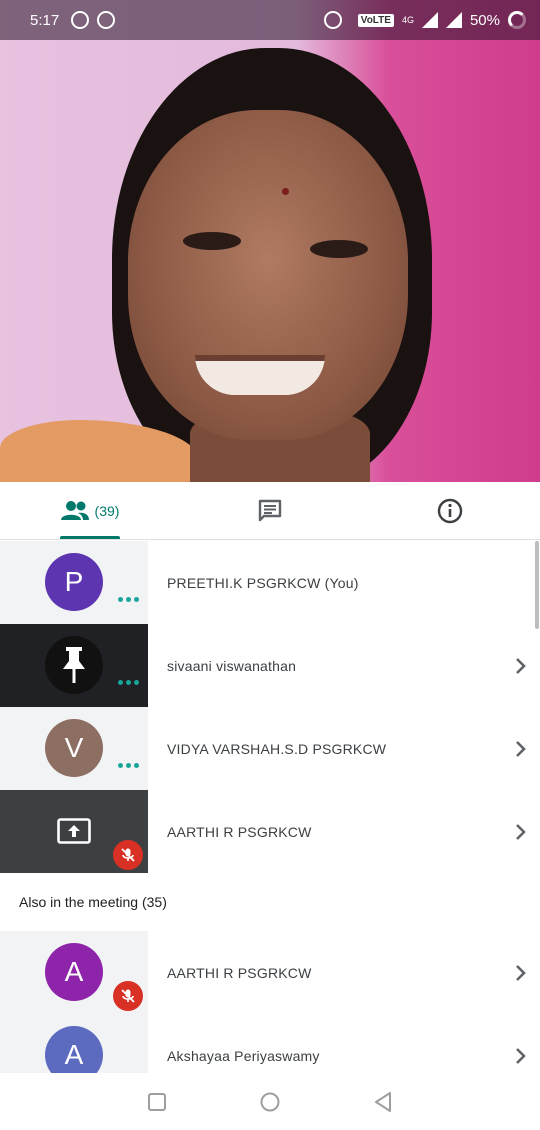 This screenshot has height=1130, width=540. Describe the element at coordinates (80, 20) in the screenshot. I see `whatsapp-icon` at that location.